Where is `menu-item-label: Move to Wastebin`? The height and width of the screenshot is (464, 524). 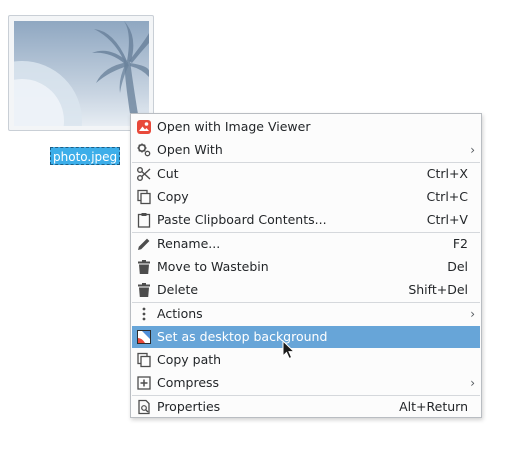 menu-item-label: Move to Wastebin is located at coordinates (213, 266).